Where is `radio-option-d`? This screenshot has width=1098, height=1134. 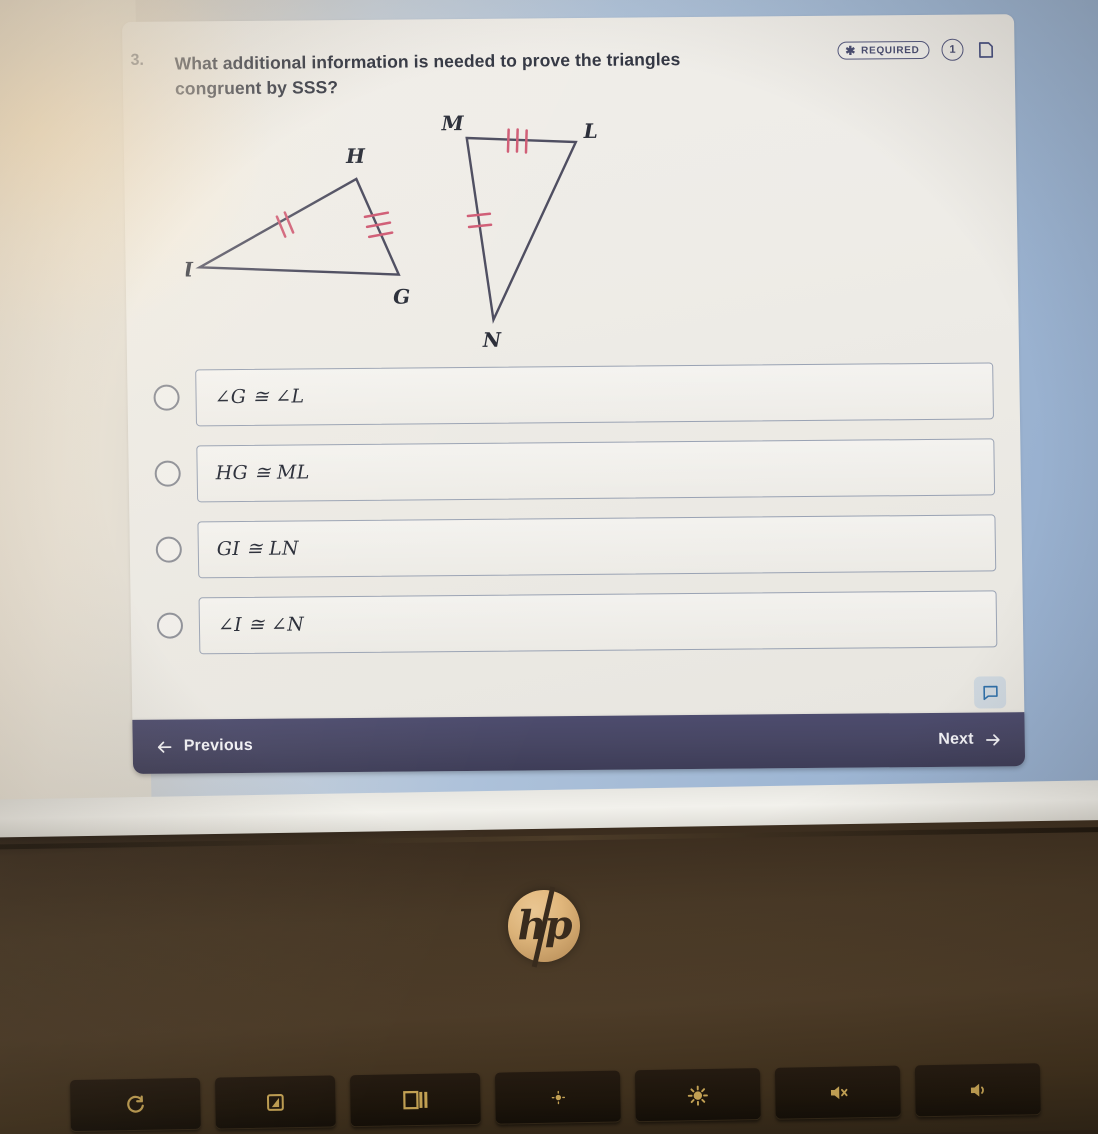 radio-option-d is located at coordinates (170, 625).